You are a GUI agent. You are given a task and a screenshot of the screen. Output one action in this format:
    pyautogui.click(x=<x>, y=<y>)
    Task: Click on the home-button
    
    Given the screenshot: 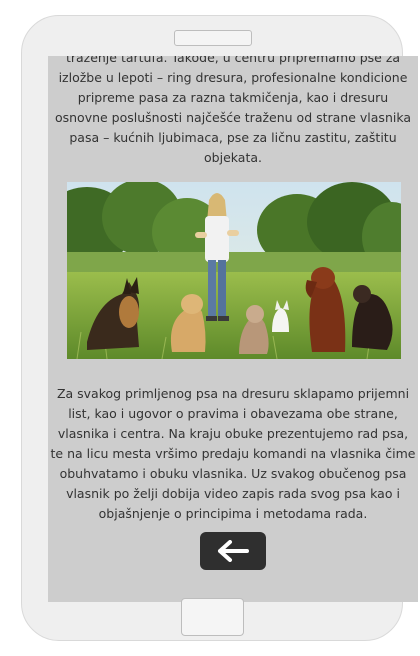 What is the action you would take?
    pyautogui.click(x=212, y=617)
    